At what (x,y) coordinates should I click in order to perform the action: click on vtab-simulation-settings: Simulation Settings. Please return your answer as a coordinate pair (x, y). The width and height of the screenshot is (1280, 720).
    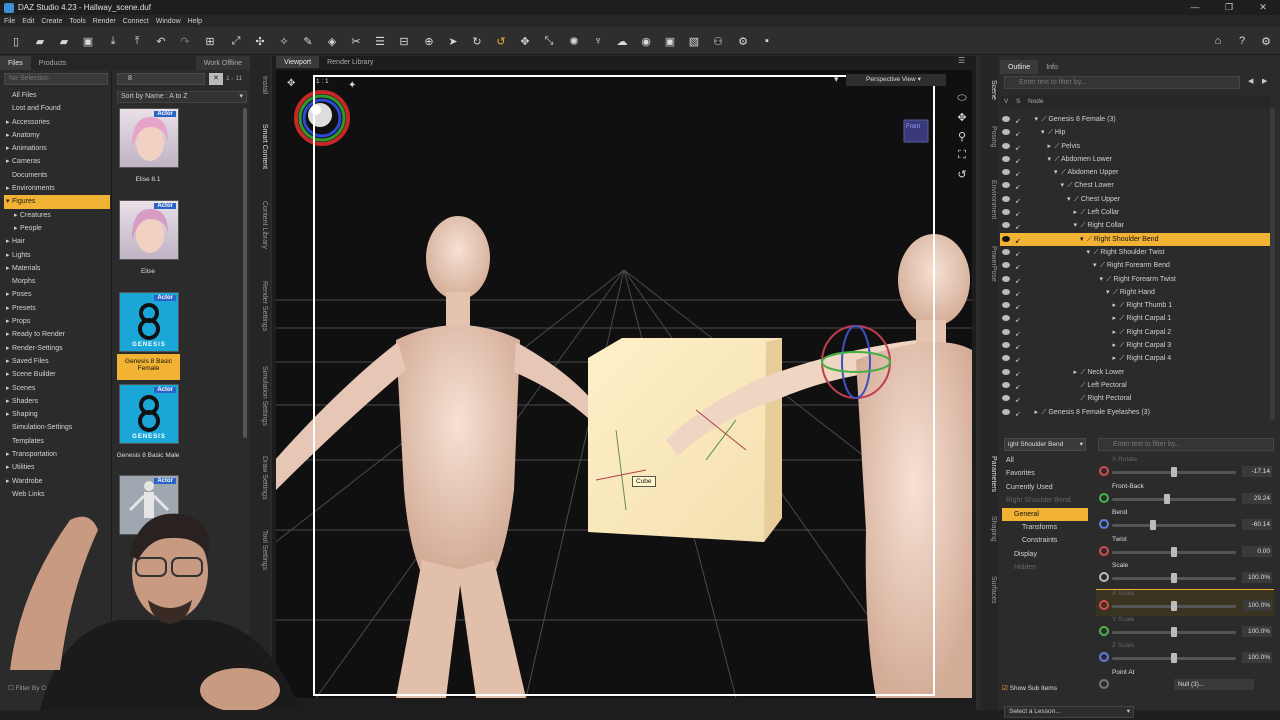
    Looking at the image, I should click on (260, 396).